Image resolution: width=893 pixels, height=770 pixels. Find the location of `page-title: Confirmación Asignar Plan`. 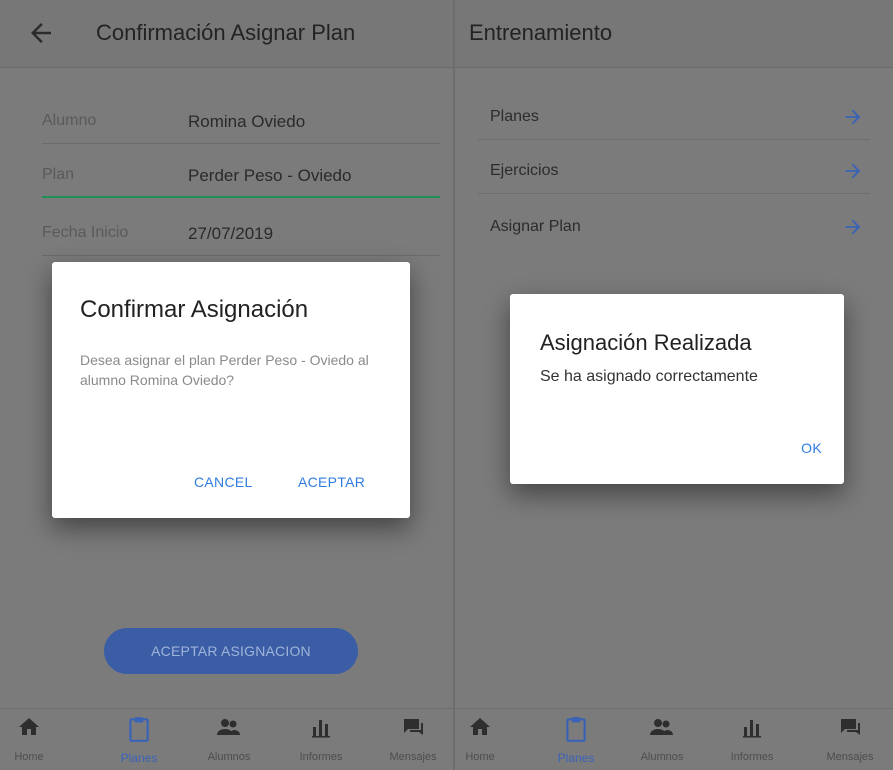

page-title: Confirmación Asignar Plan is located at coordinates (226, 32).